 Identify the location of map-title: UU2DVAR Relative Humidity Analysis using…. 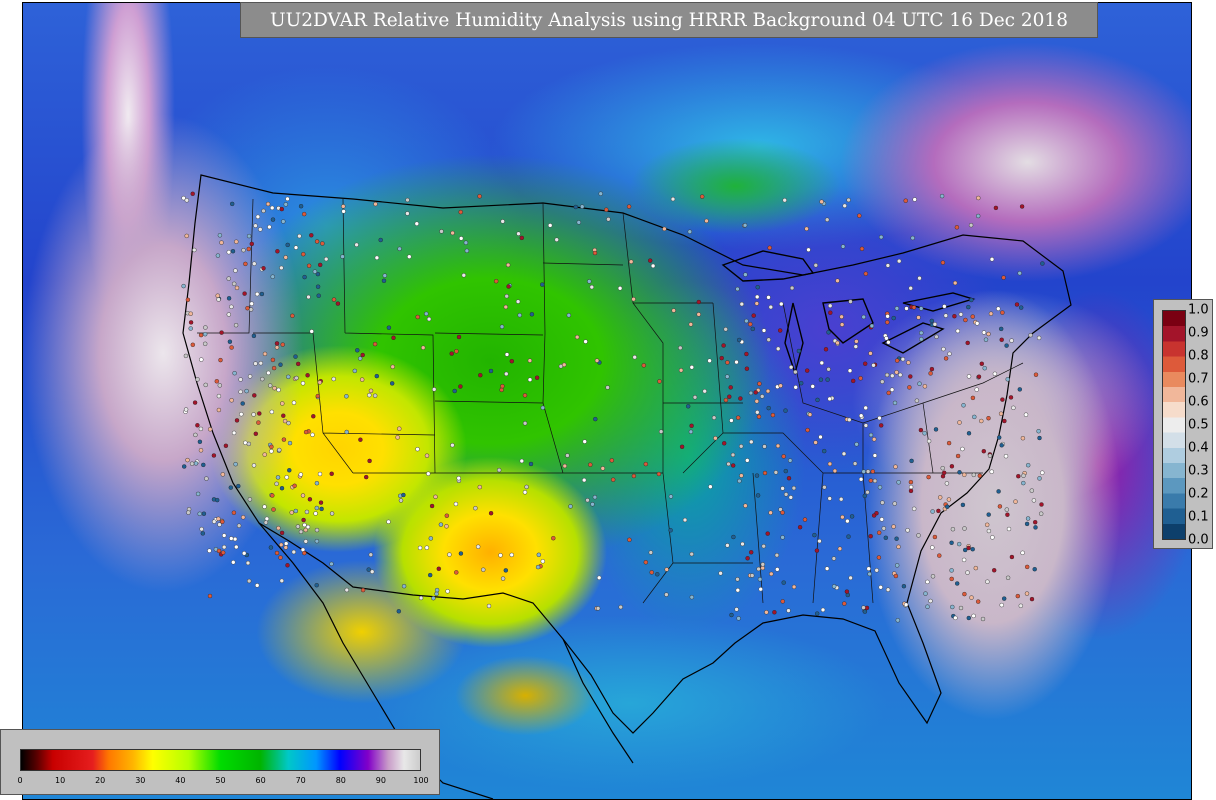
(669, 20).